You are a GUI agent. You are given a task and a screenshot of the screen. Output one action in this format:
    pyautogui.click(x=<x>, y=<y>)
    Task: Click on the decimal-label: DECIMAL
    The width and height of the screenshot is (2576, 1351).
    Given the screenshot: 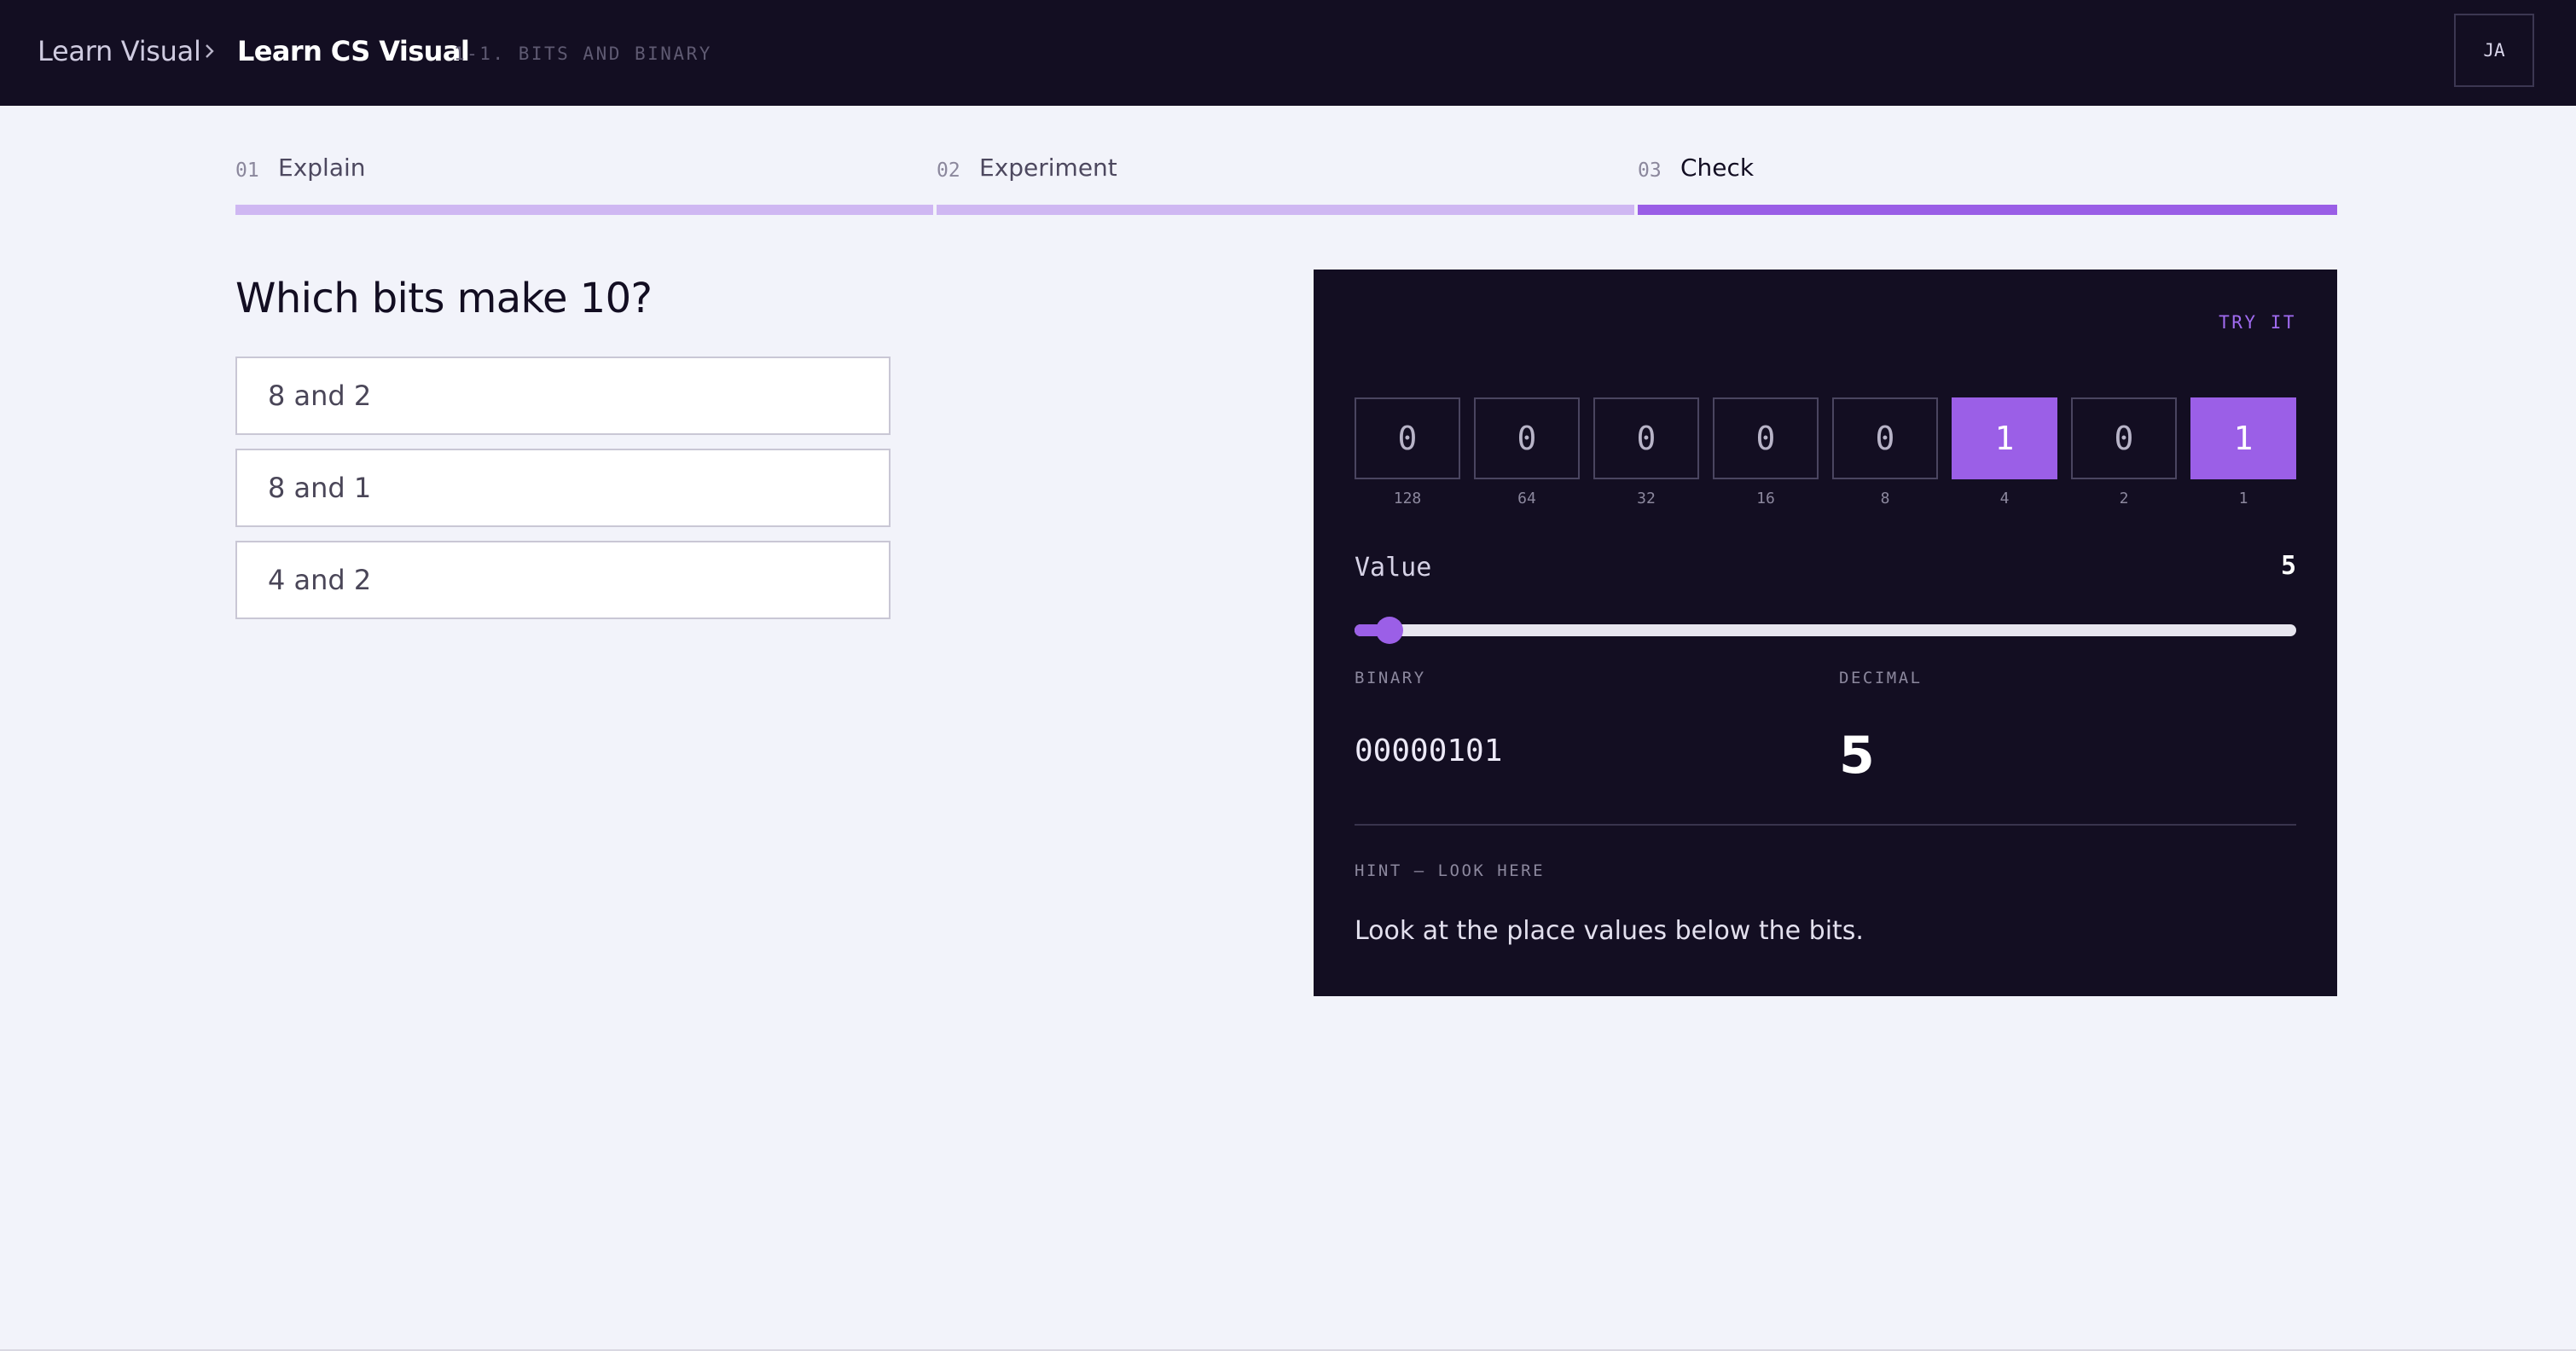 What is the action you would take?
    pyautogui.click(x=1881, y=678)
    